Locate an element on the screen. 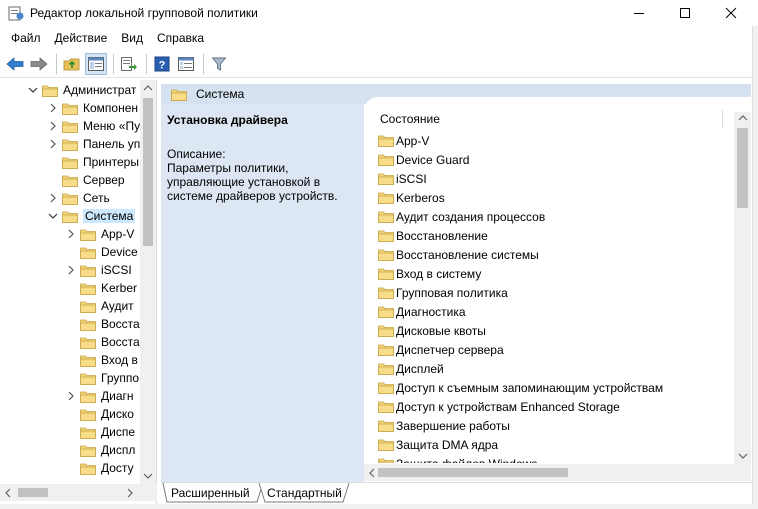  properties-button is located at coordinates (186, 64).